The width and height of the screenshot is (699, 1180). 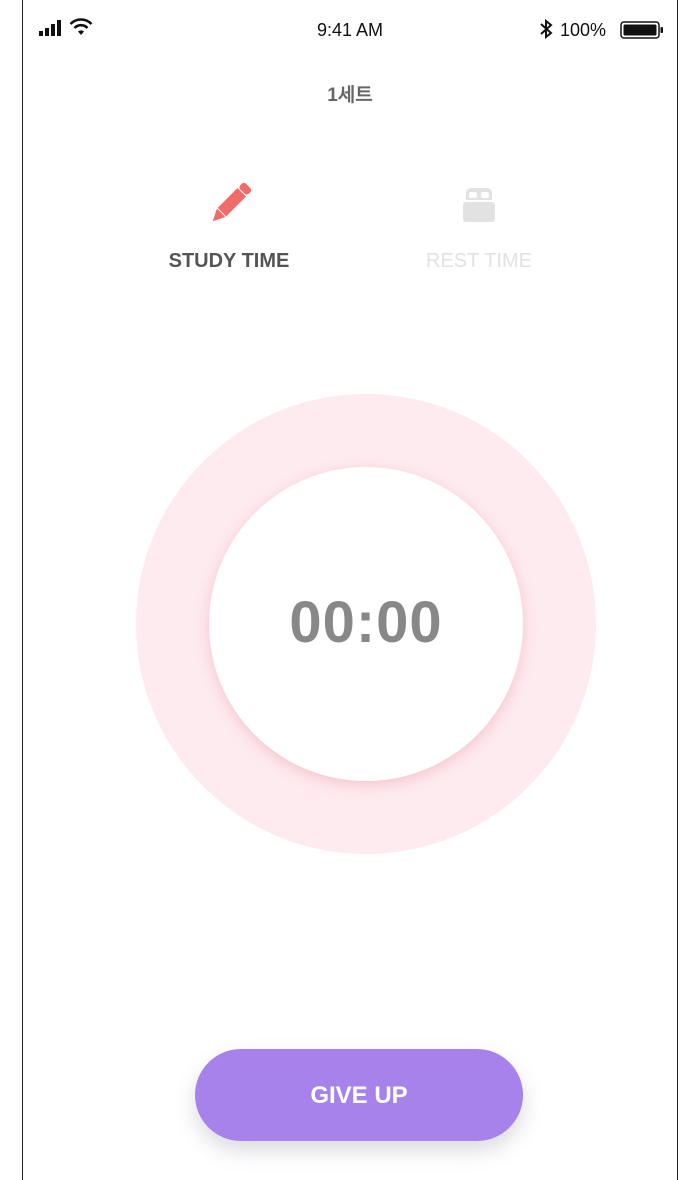 I want to click on timer-display: 00:00, so click(x=366, y=622).